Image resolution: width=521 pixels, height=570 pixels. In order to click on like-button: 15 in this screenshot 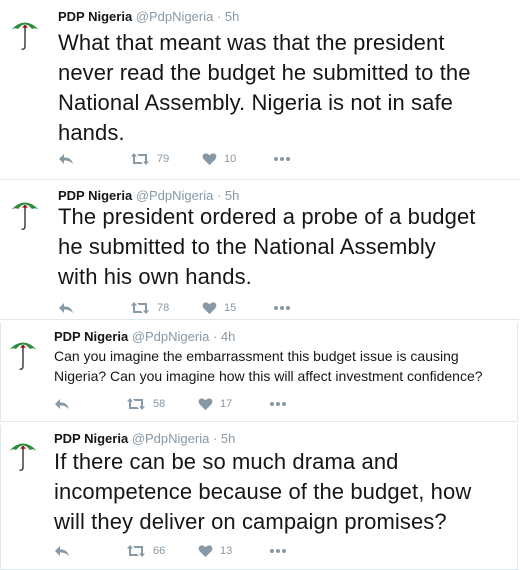, I will do `click(219, 308)`.